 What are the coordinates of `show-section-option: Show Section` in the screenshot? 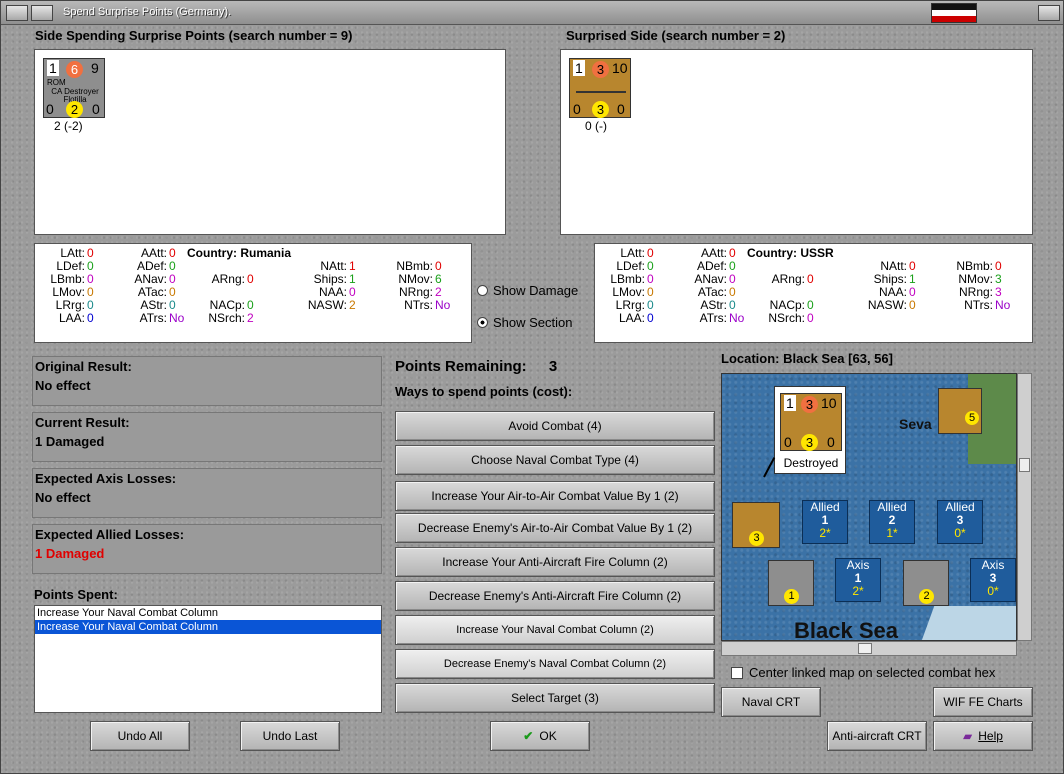 It's located at (525, 322).